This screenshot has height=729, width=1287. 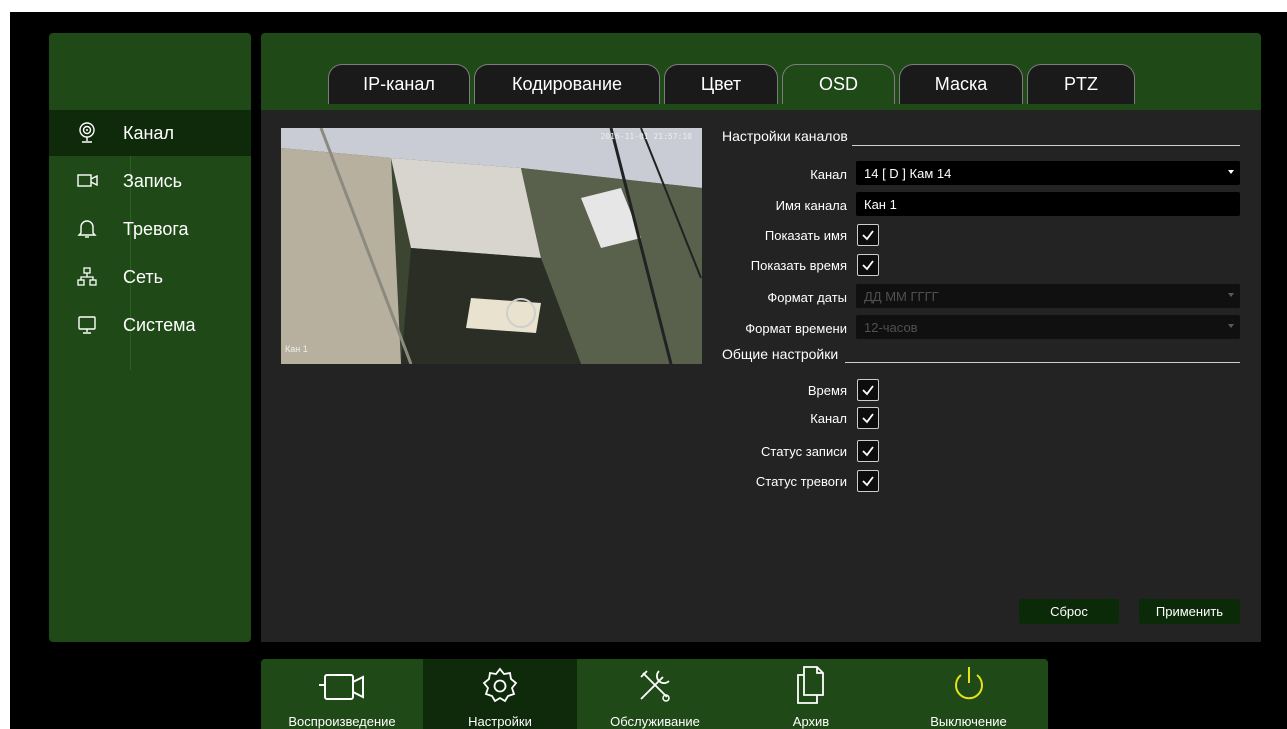 I want to click on gear-icon, so click(x=500, y=682).